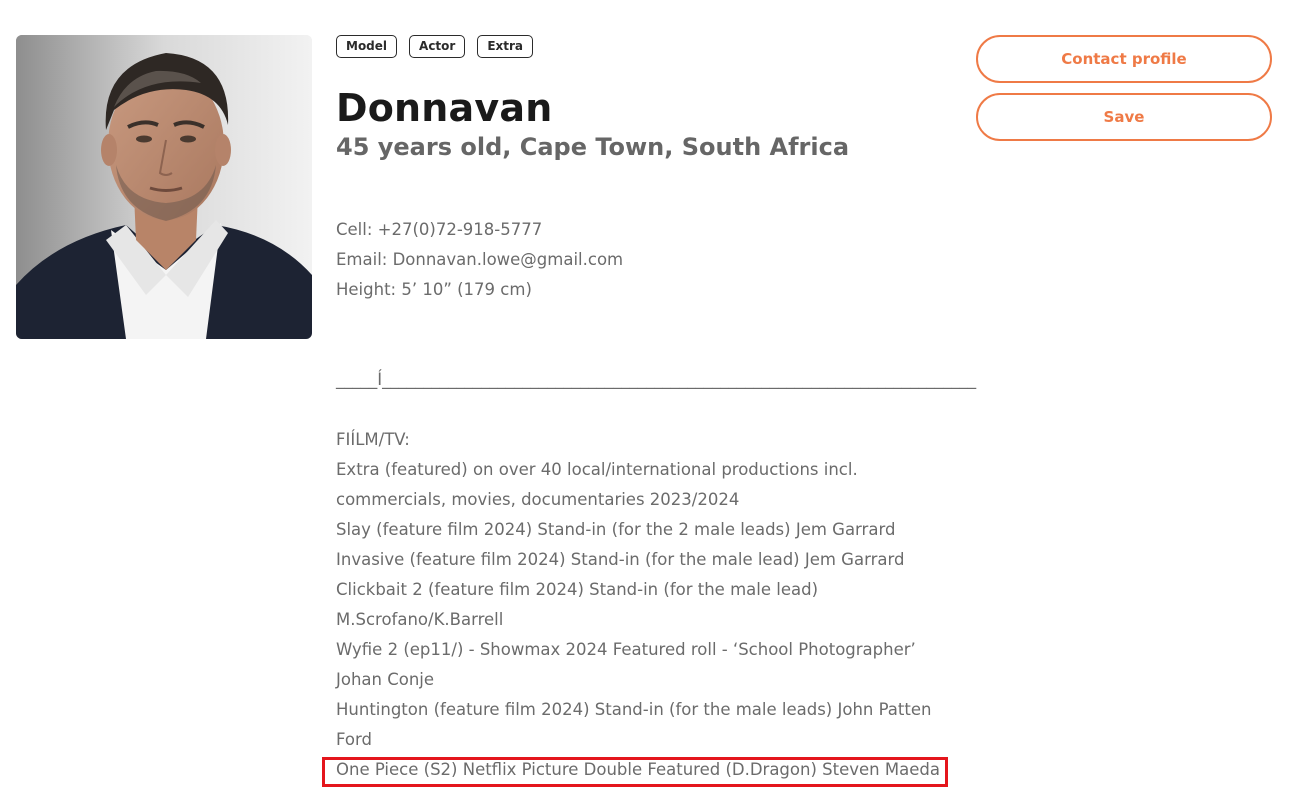 The width and height of the screenshot is (1294, 791). Describe the element at coordinates (434, 289) in the screenshot. I see `contact-height: Height: 5’ 10” (179 cm)` at that location.